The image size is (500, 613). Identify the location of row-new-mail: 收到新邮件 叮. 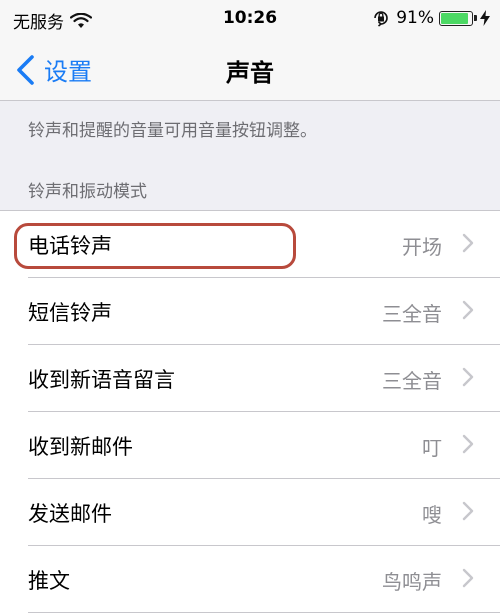
(250, 445).